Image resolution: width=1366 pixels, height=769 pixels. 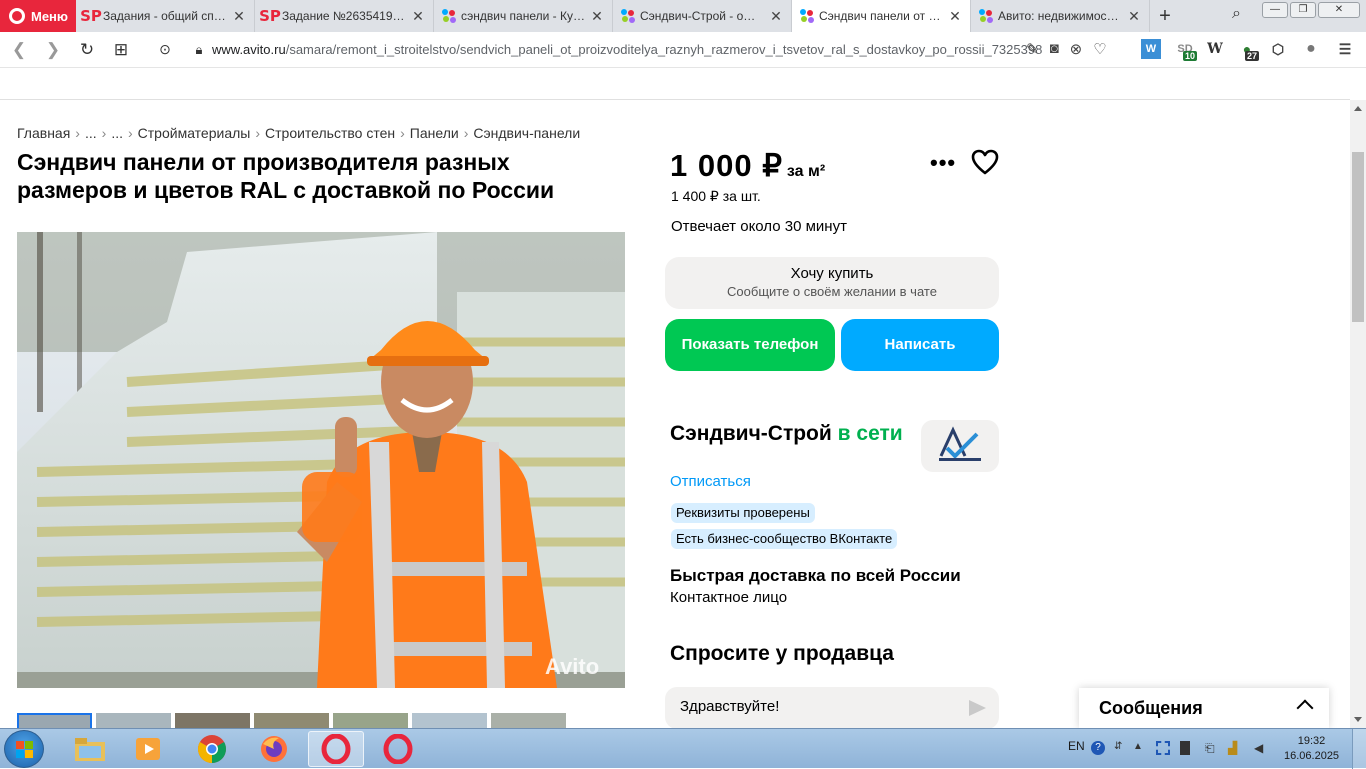 What do you see at coordinates (1163, 748) in the screenshot?
I see `screenshot-tool-icon` at bounding box center [1163, 748].